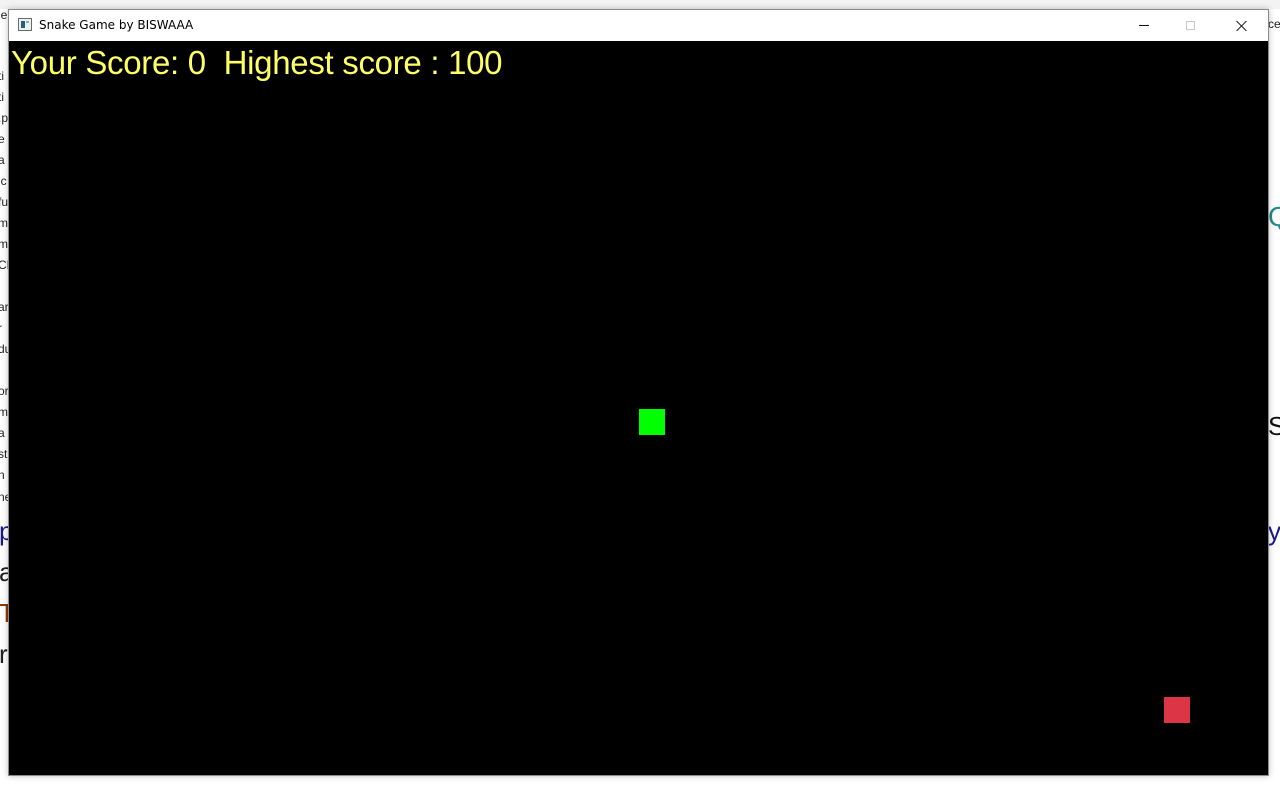 This screenshot has height=787, width=1280. Describe the element at coordinates (1274, 531) in the screenshot. I see `background-text-fragment: y` at that location.